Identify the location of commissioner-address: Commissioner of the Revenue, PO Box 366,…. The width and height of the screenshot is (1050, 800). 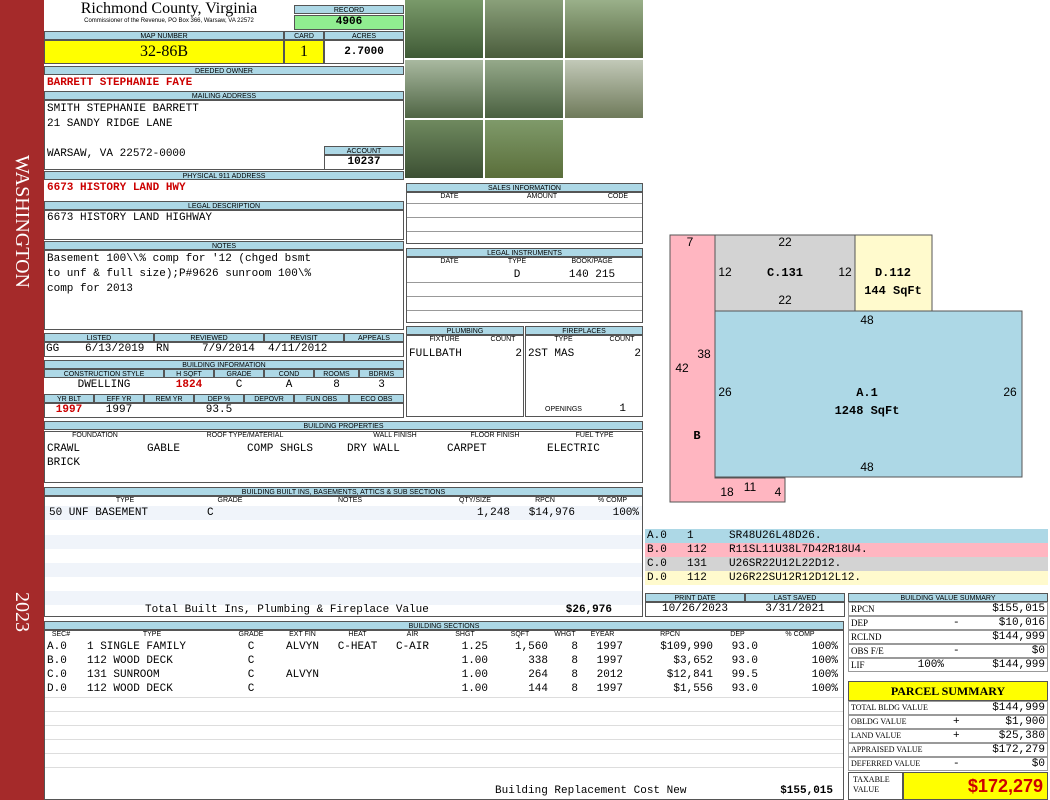
(169, 21).